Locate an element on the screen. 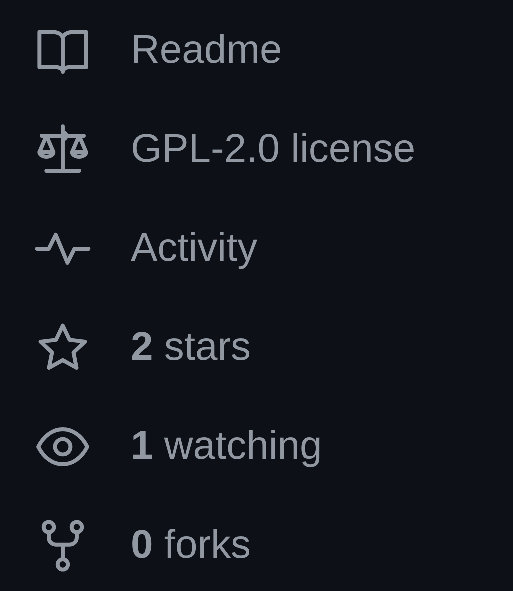 The height and width of the screenshot is (591, 513). sidebar-link: Readme is located at coordinates (141, 50).